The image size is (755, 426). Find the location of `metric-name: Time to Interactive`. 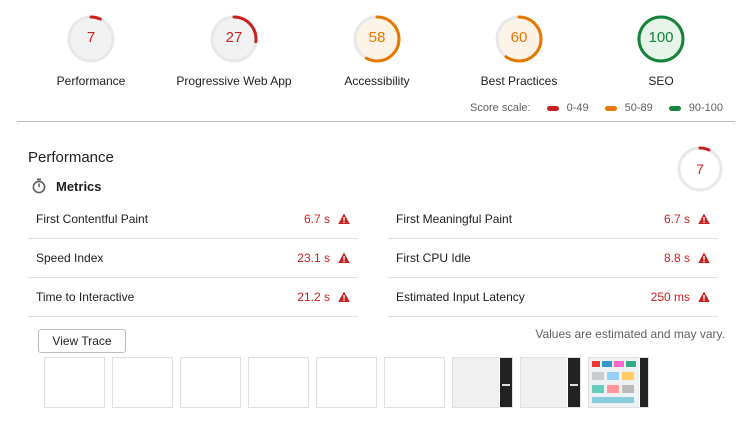

metric-name: Time to Interactive is located at coordinates (85, 297).